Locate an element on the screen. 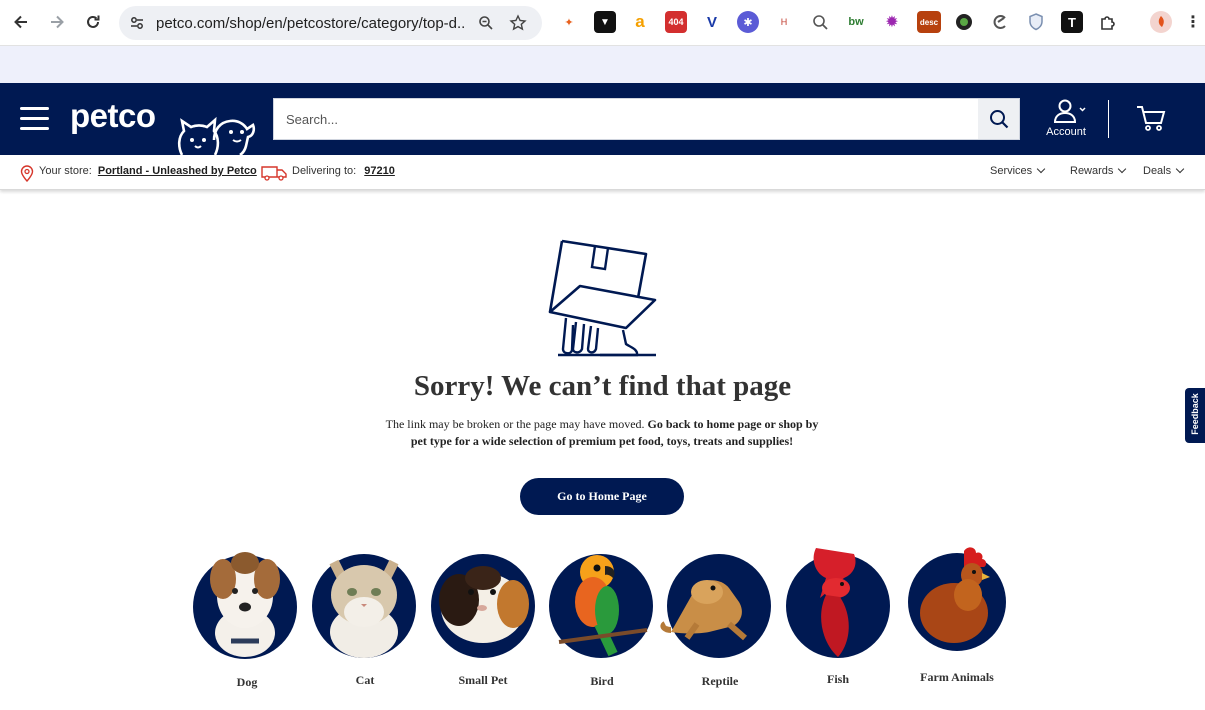 This screenshot has height=710, width=1205. site-info-icon is located at coordinates (137, 23).